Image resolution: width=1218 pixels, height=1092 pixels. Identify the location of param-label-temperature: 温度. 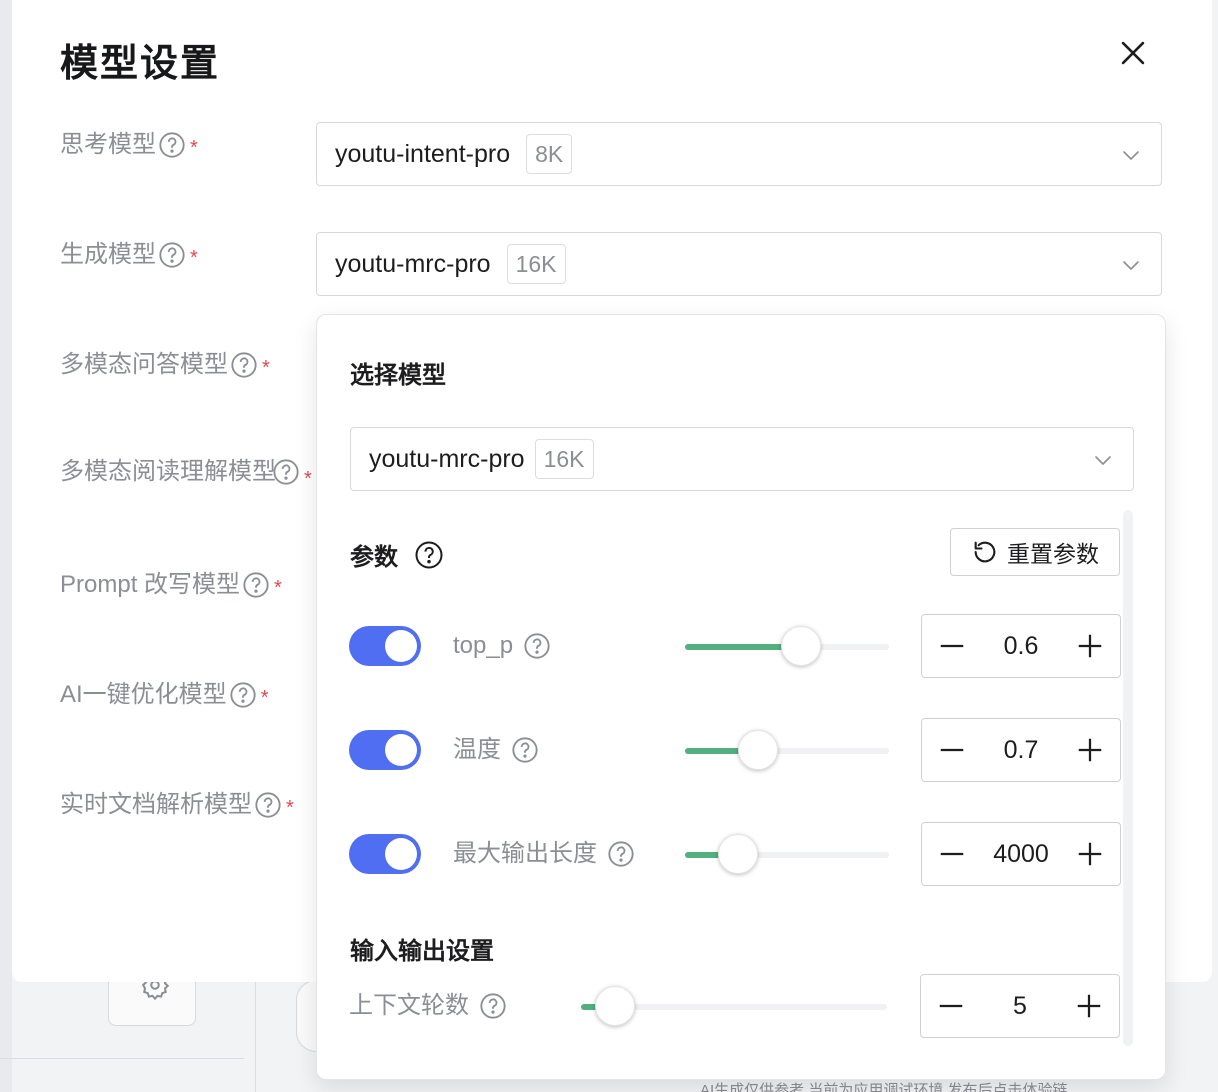
(496, 750).